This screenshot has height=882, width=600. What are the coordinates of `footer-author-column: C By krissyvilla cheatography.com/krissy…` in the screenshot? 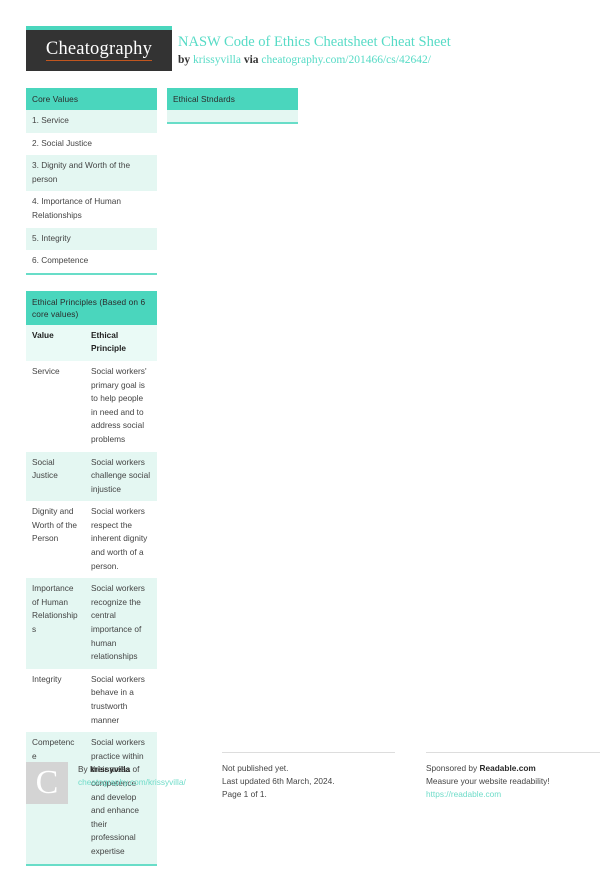 It's located at (117, 783).